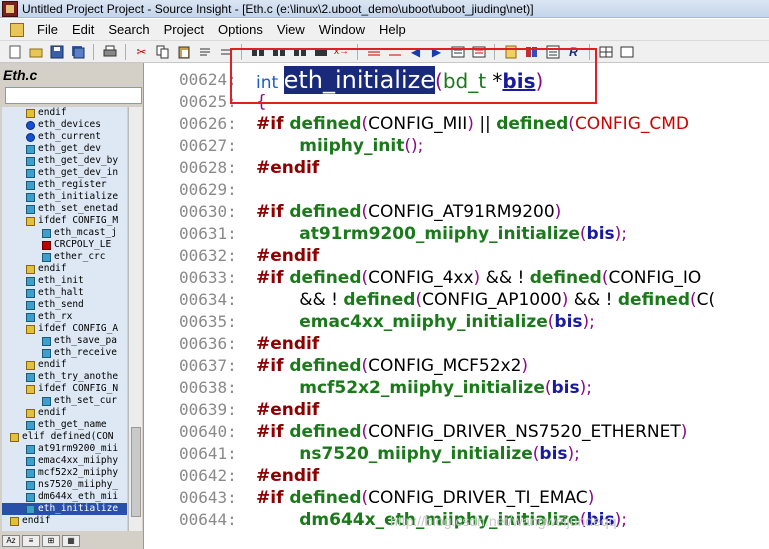 The image size is (769, 549). I want to click on symbol-list-item: ifdef CONFIG_A, so click(64, 329).